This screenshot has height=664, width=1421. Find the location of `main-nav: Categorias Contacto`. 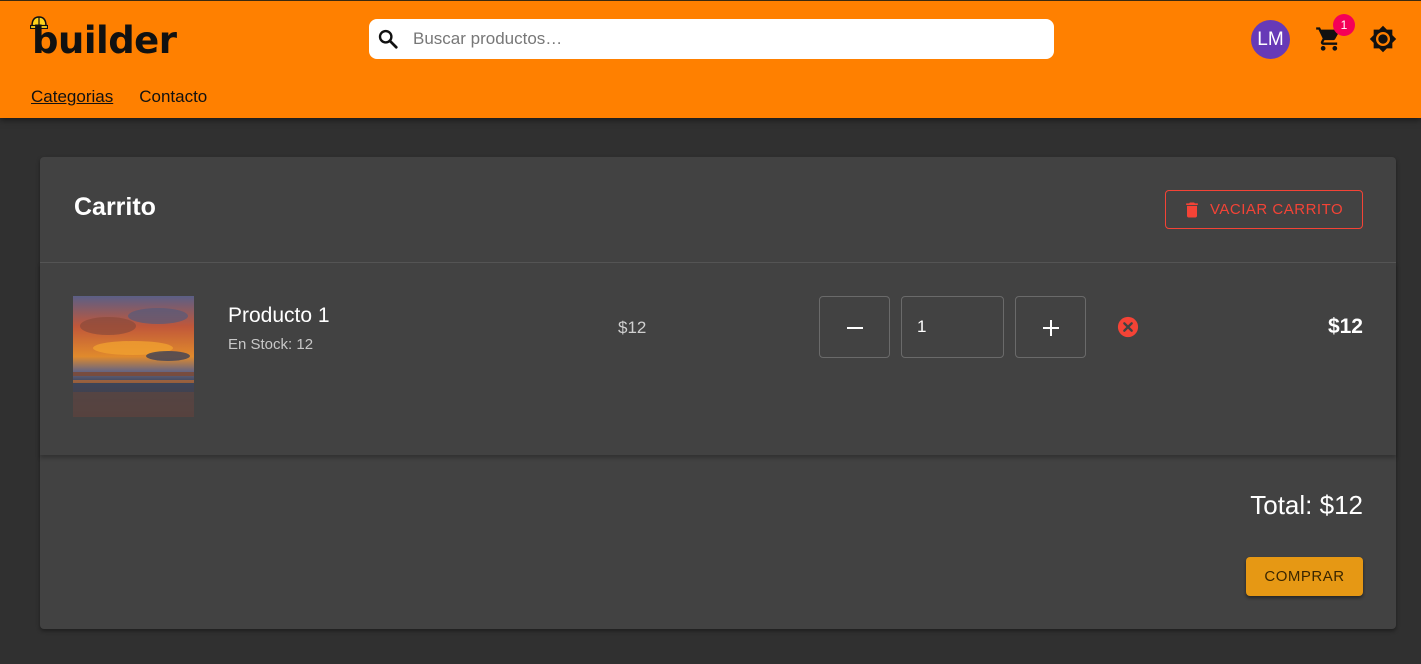

main-nav: Categorias Contacto is located at coordinates (119, 97).